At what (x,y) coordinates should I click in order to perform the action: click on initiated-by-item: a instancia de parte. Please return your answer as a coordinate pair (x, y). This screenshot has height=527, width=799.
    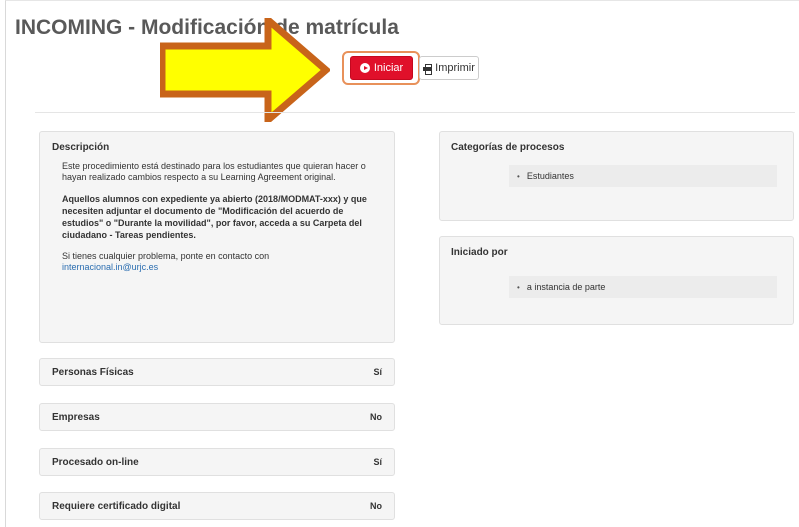
    Looking at the image, I should click on (643, 287).